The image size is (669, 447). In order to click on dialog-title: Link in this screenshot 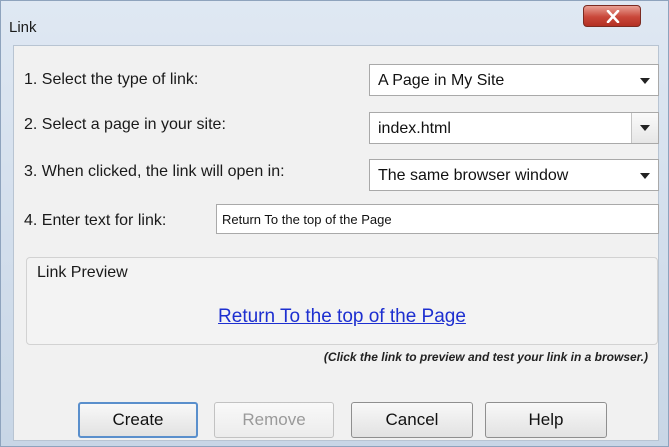, I will do `click(23, 27)`.